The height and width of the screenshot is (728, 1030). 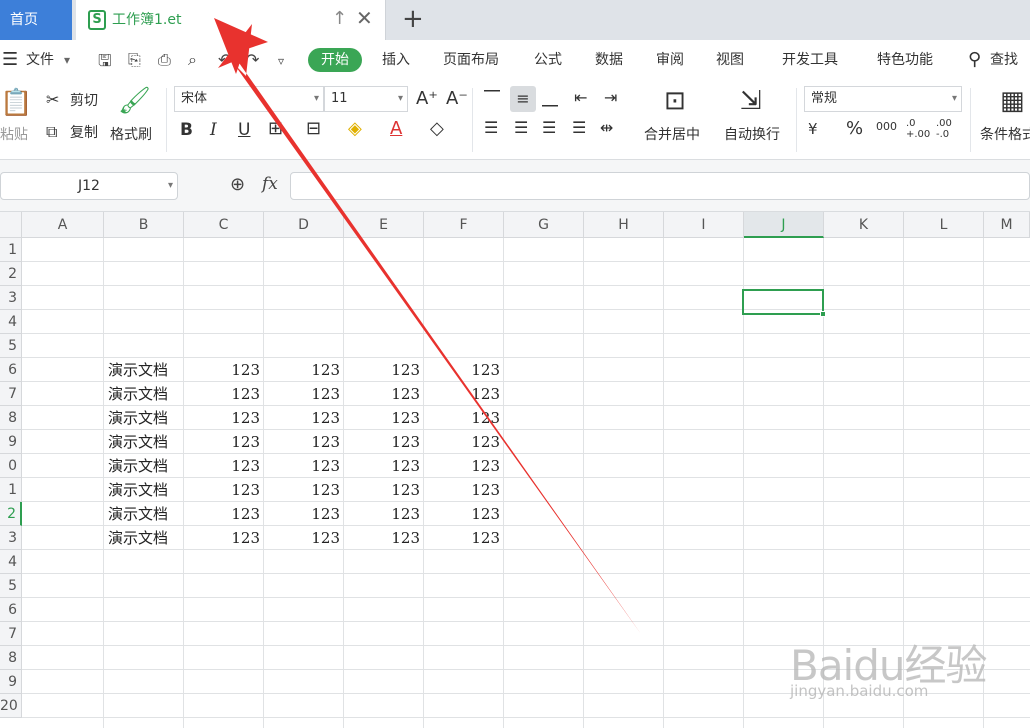 What do you see at coordinates (1005, 134) in the screenshot?
I see `conditional-format-button: 条件格式` at bounding box center [1005, 134].